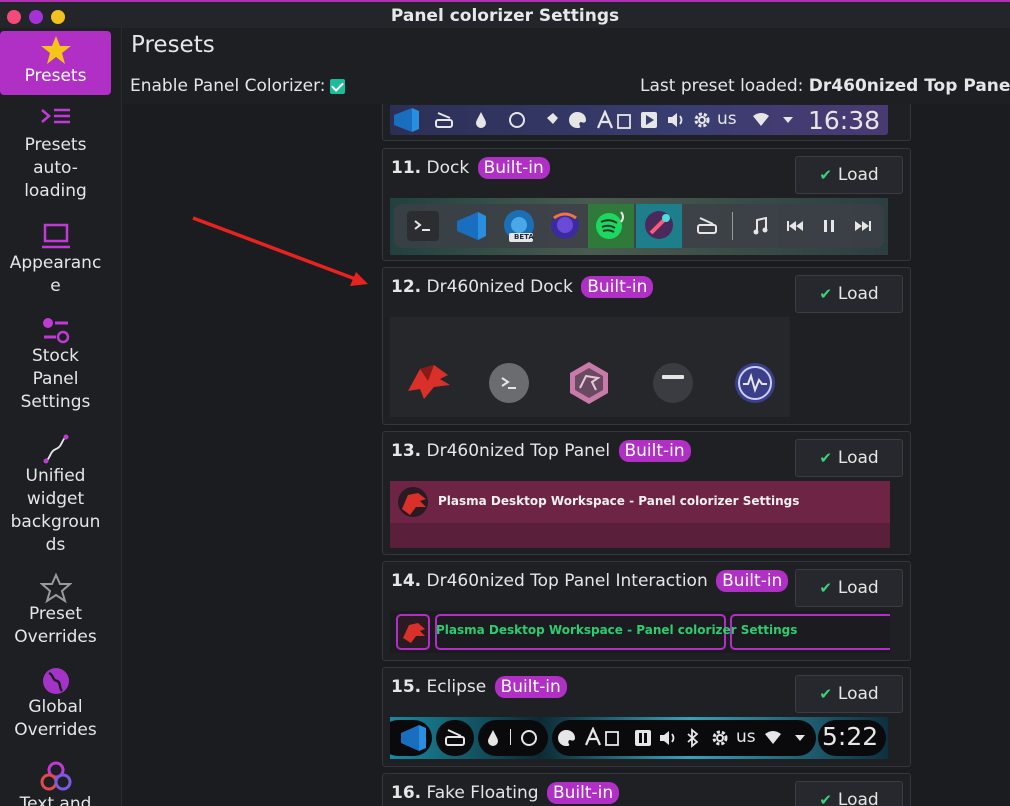 This screenshot has height=806, width=1010. I want to click on preset-card-dock: 11. Dock Built-in ✔ Load BETA, so click(646, 204).